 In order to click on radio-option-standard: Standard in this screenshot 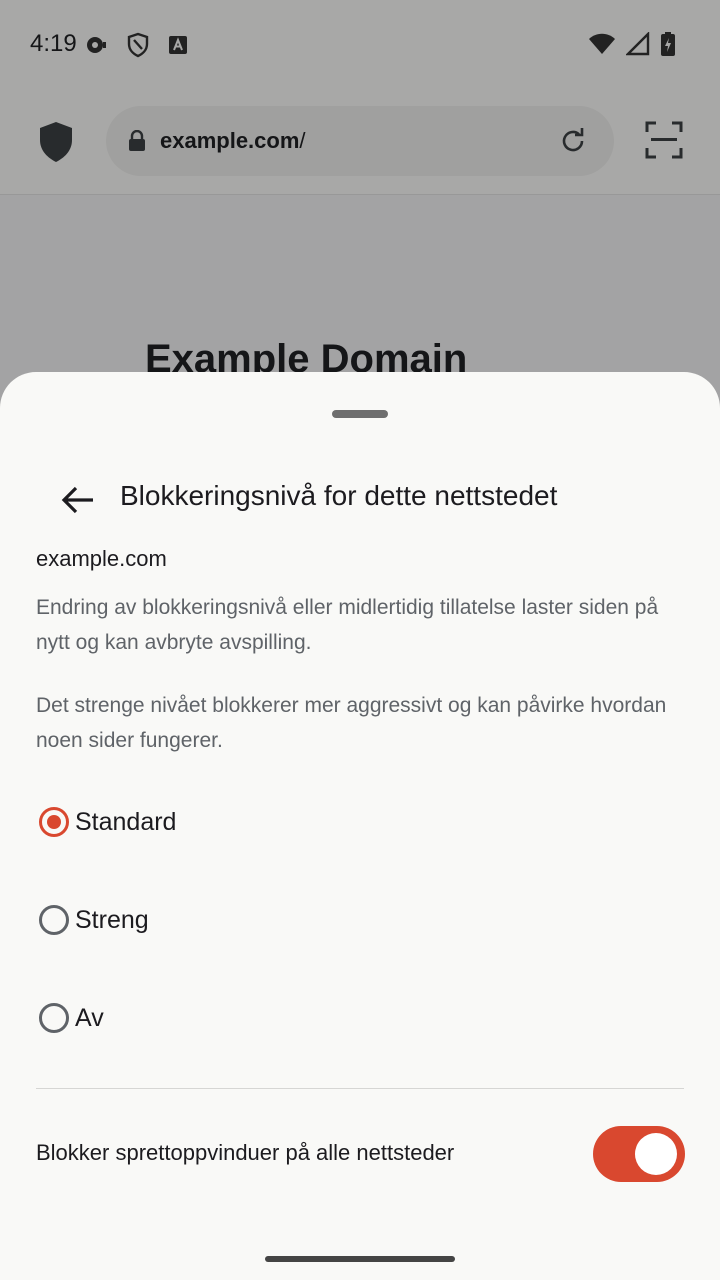, I will do `click(356, 822)`.